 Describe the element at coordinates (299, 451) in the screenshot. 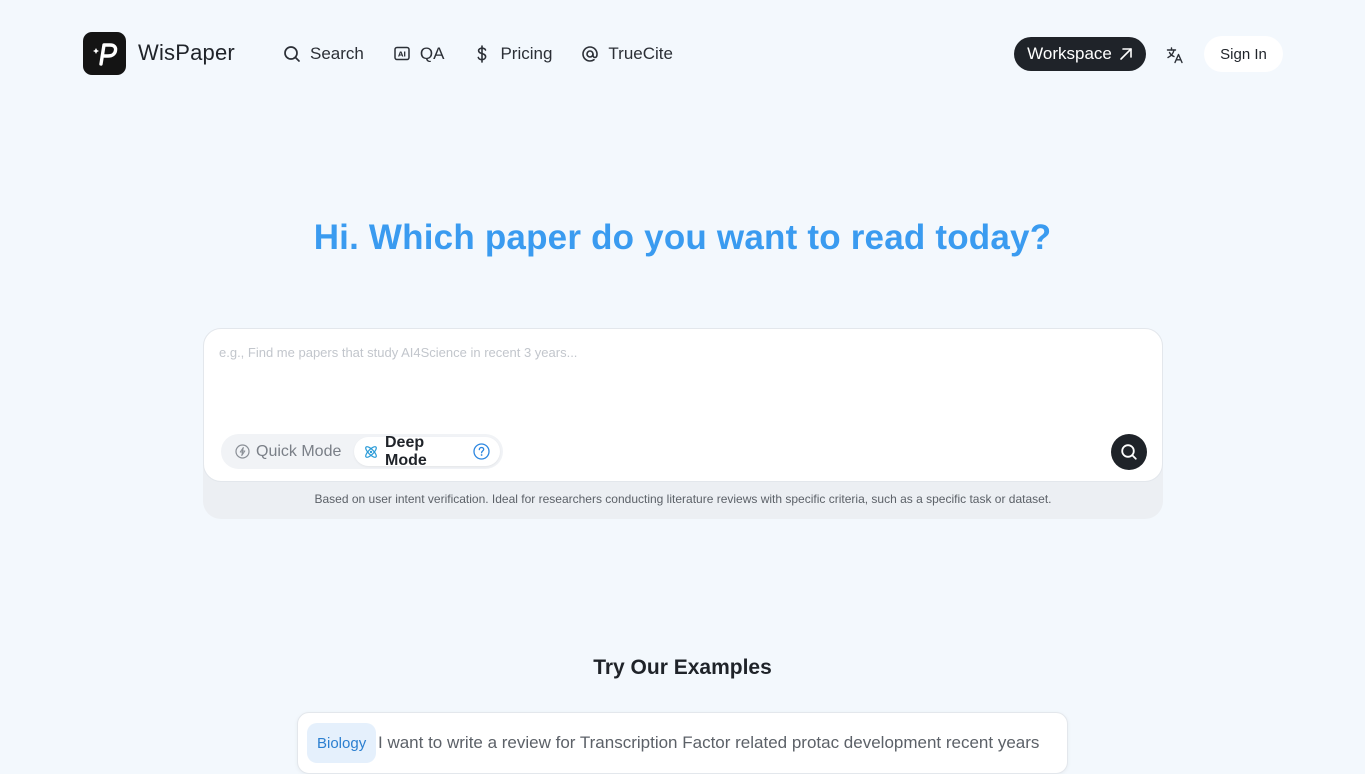

I see `quick-mode-label: Quick Mode` at that location.